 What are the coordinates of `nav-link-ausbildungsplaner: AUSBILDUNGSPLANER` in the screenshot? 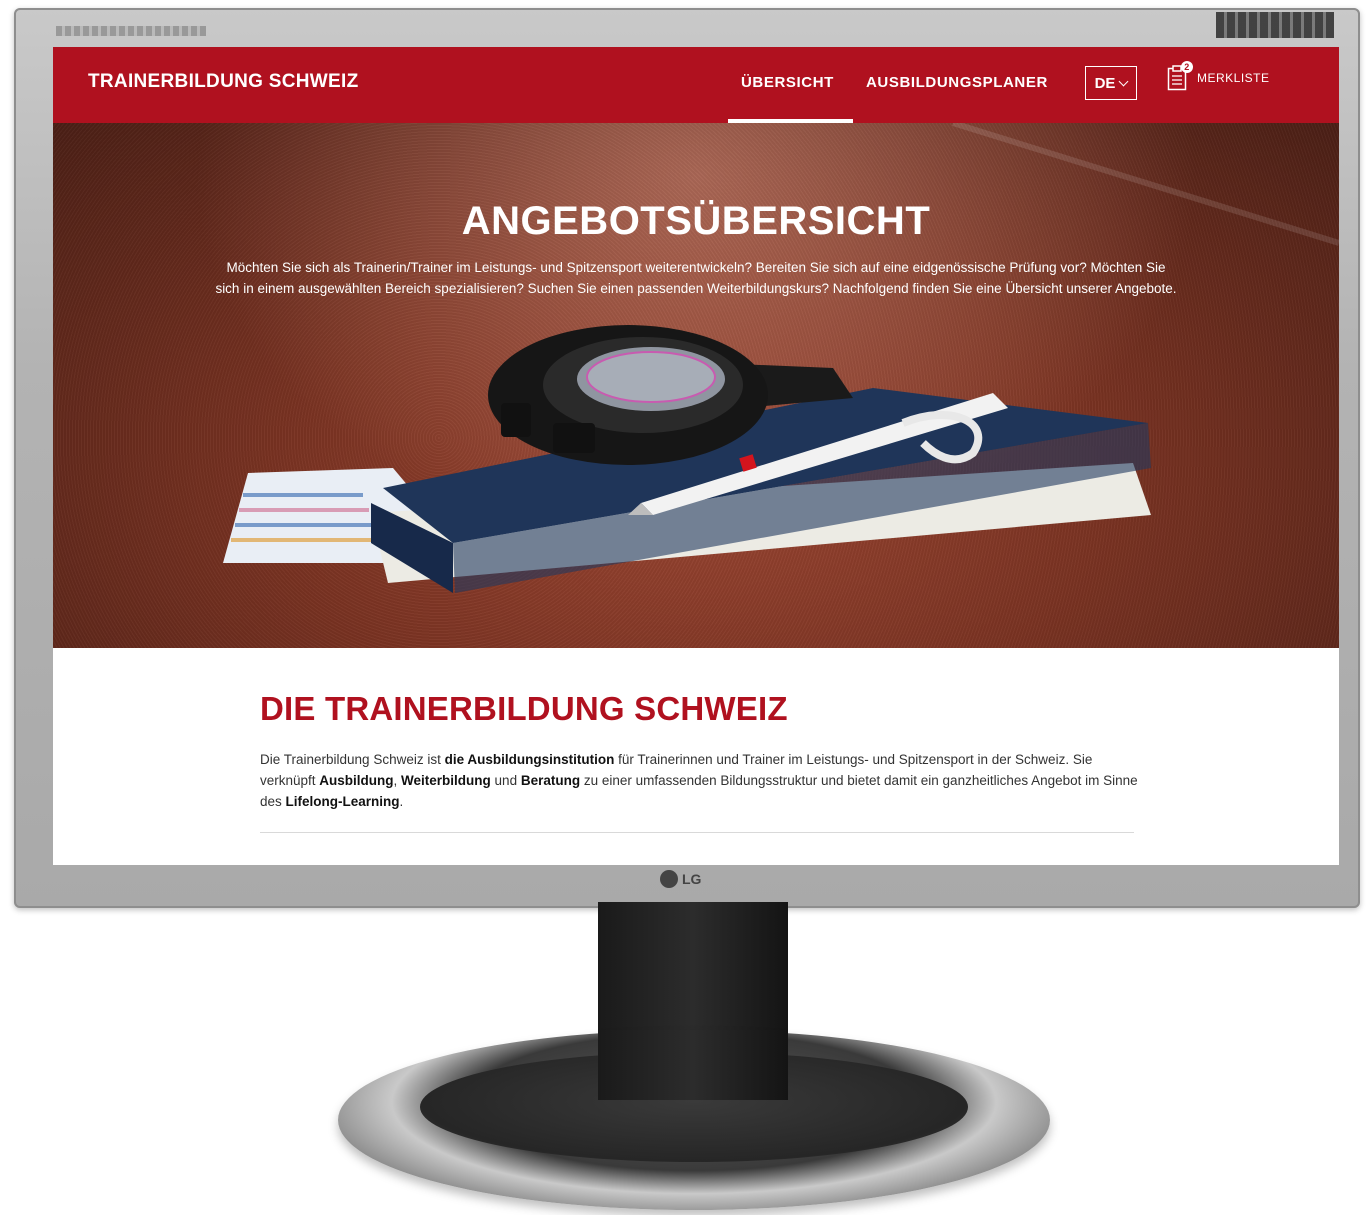 It's located at (957, 82).